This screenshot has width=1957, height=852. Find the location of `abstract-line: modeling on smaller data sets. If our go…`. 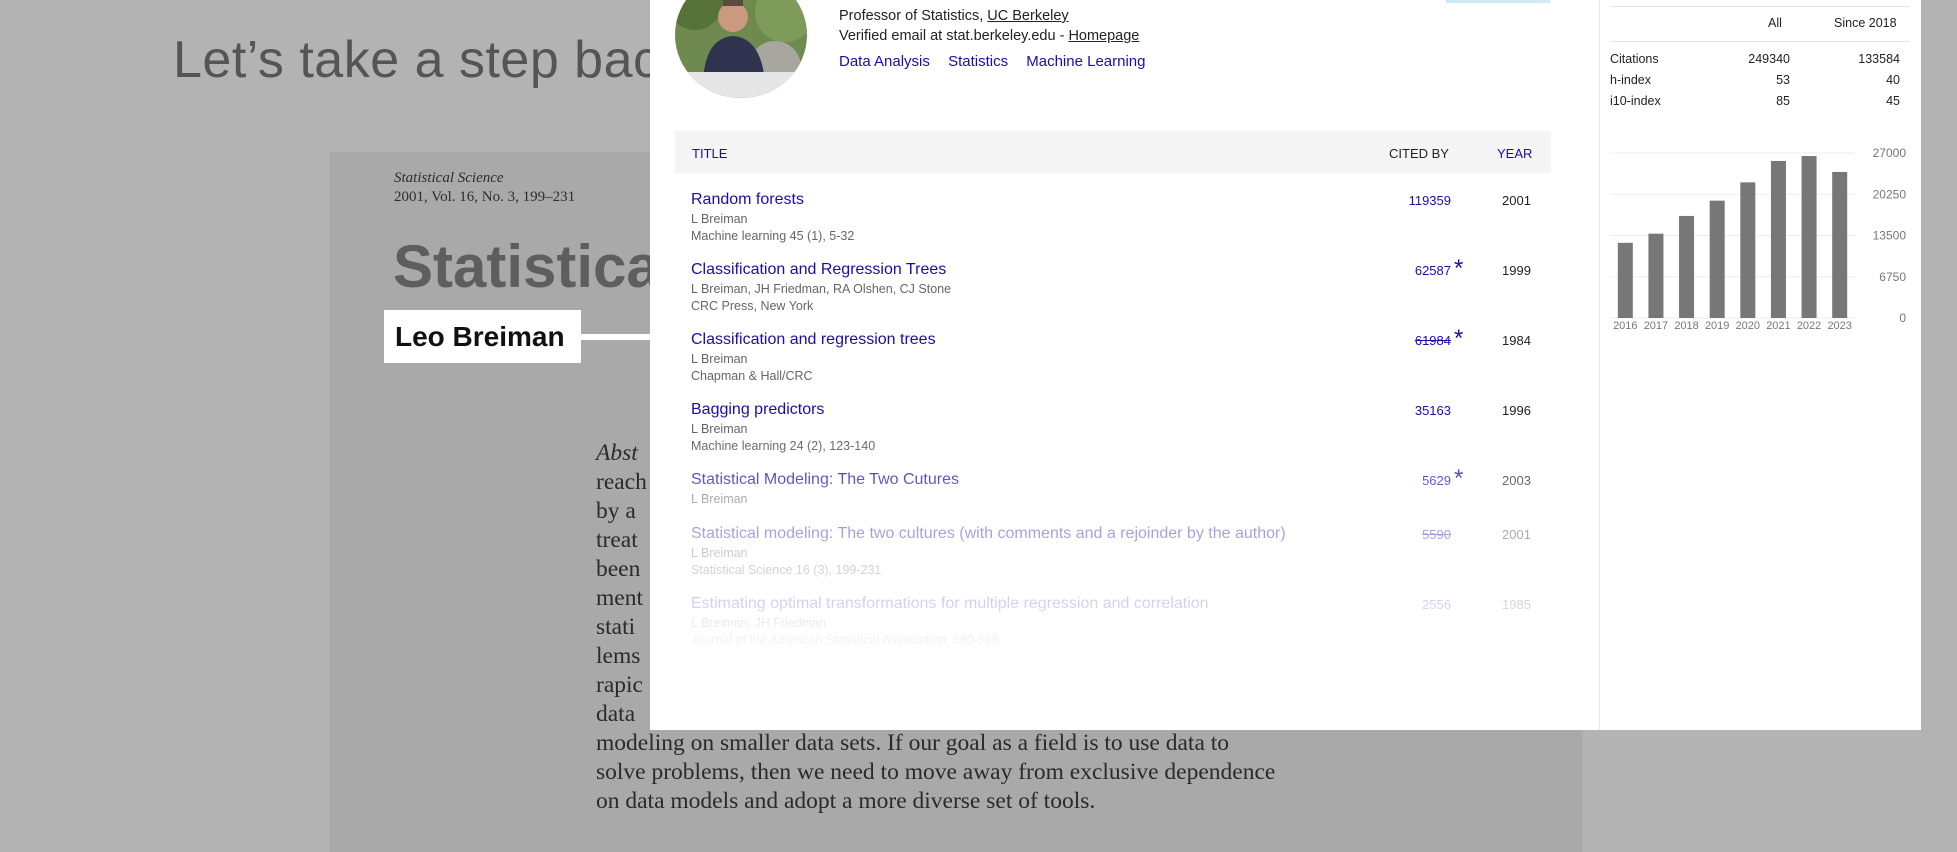

abstract-line: modeling on smaller data sets. If our go… is located at coordinates (913, 743).